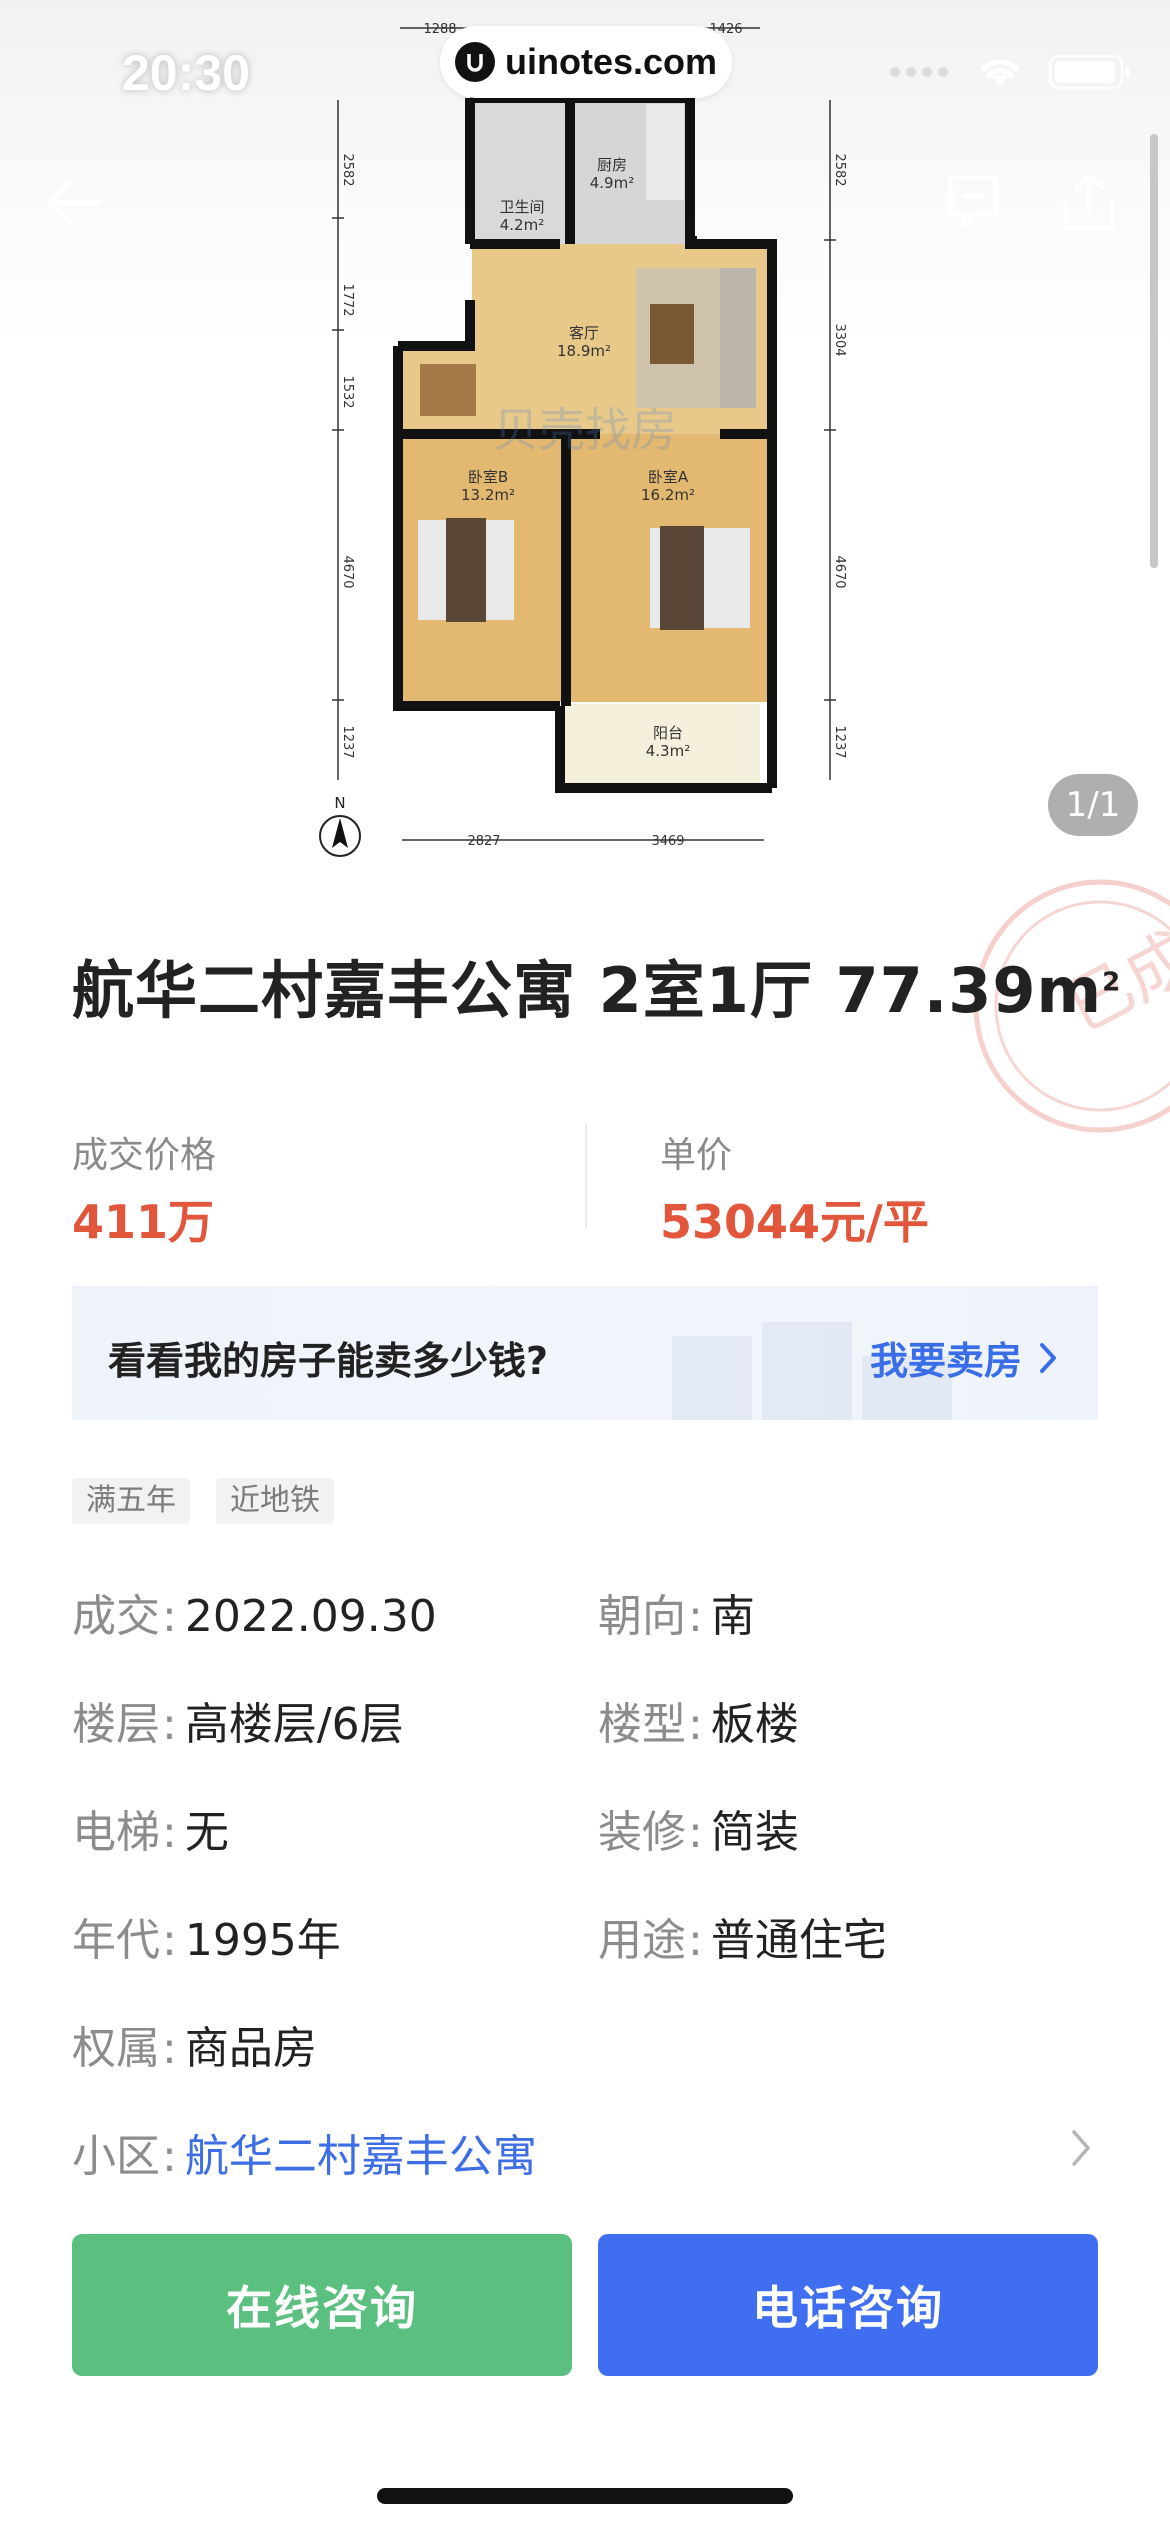 The width and height of the screenshot is (1170, 2532). Describe the element at coordinates (144, 1155) in the screenshot. I see `deal-price-label: 成交价格` at that location.